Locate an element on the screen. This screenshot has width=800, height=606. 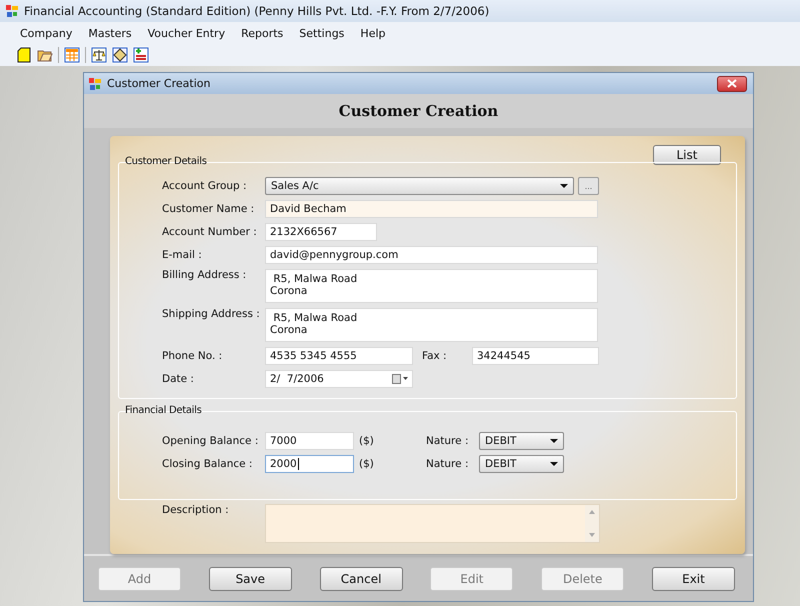
group-legend: Financial Details is located at coordinates (163, 410).